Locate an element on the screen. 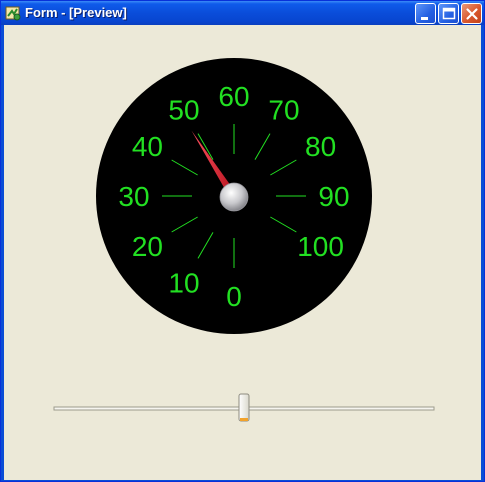 This screenshot has height=482, width=485. window-title: Form - [Preview] is located at coordinates (76, 12).